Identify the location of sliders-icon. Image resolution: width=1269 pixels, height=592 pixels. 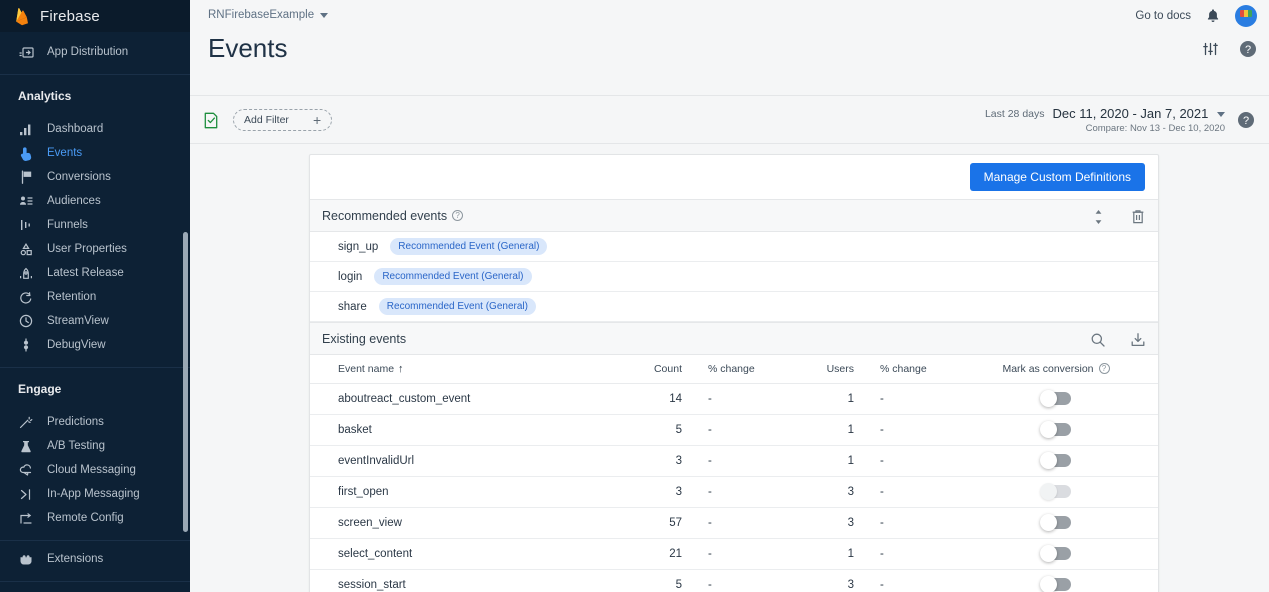
(1210, 49).